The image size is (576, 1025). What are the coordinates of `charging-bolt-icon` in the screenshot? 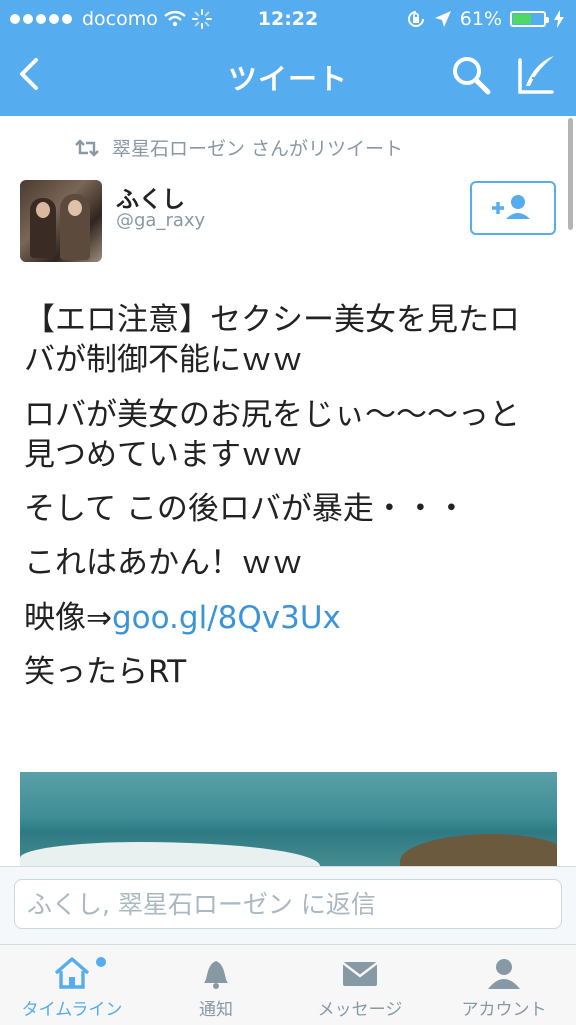 It's located at (559, 19).